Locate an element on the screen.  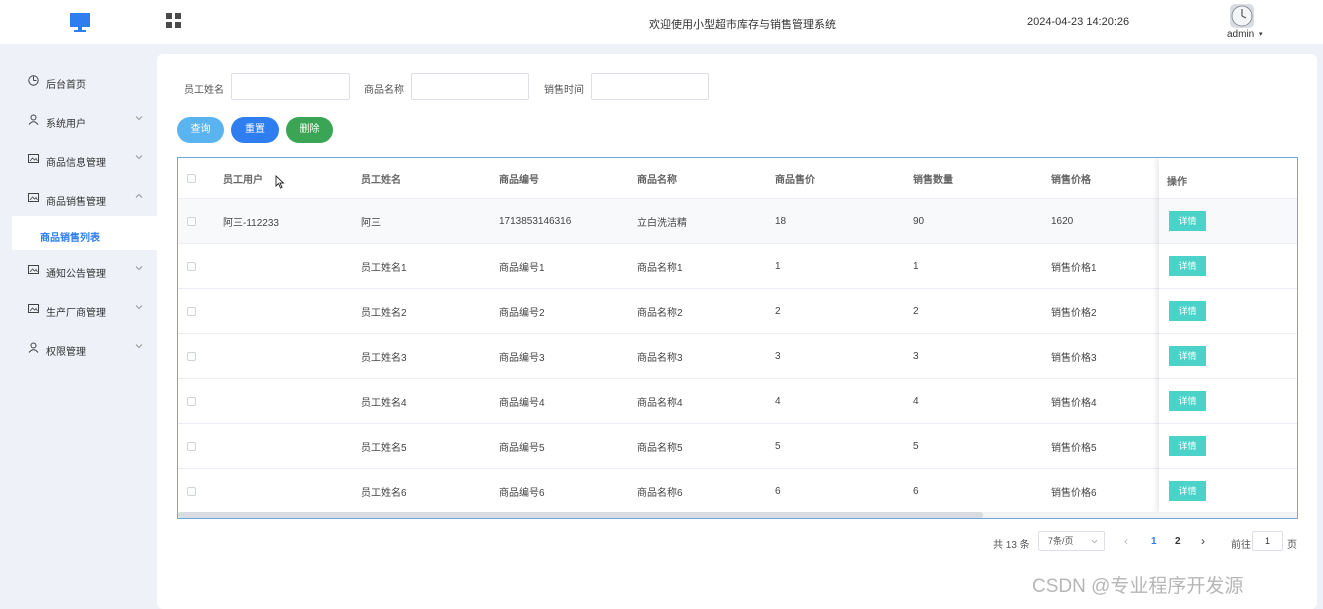
column-header: 商品售价 is located at coordinates (795, 178).